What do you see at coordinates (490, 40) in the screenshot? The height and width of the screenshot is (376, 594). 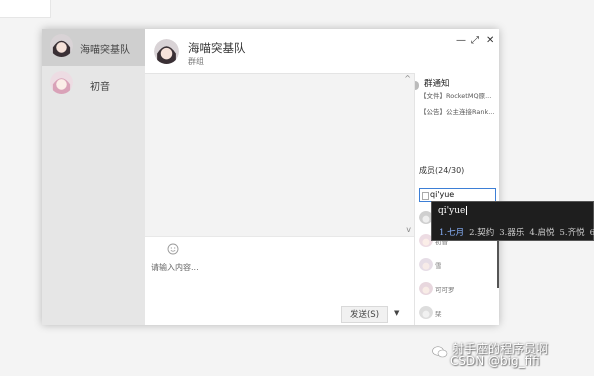 I see `close-button: ✕` at bounding box center [490, 40].